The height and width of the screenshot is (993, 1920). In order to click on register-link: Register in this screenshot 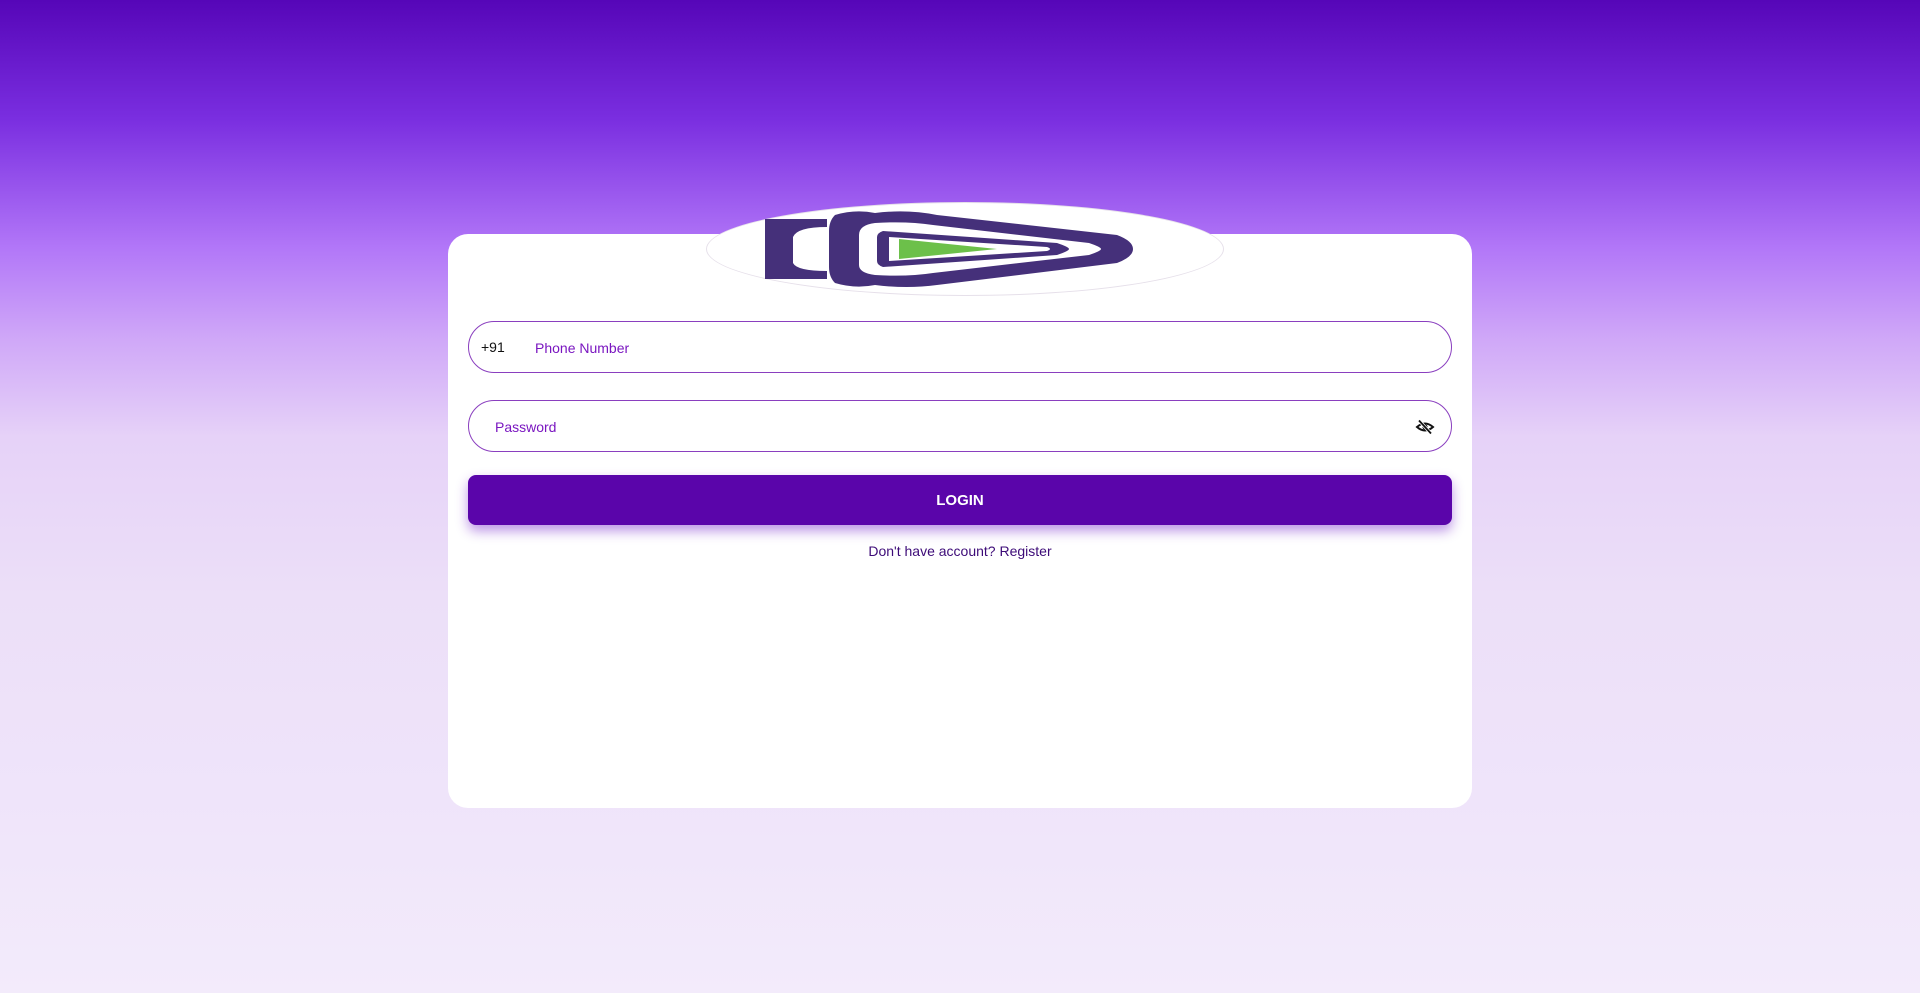, I will do `click(1025, 551)`.